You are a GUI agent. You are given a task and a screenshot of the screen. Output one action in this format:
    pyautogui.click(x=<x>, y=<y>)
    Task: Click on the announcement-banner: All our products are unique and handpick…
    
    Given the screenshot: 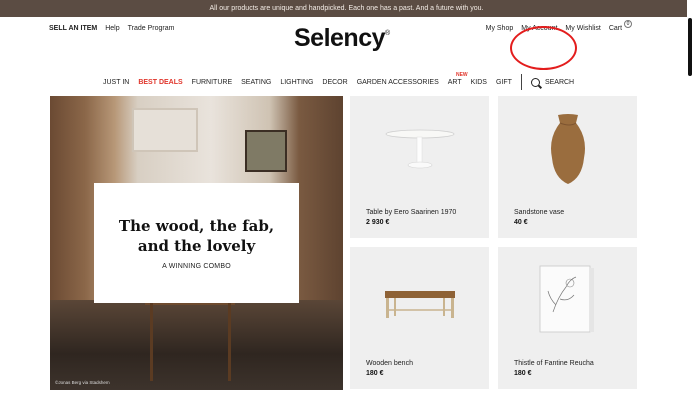 What is the action you would take?
    pyautogui.click(x=346, y=8)
    